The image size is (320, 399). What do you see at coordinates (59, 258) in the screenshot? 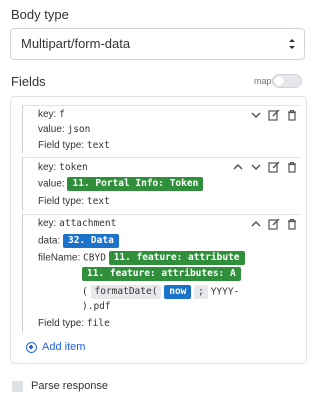
I see `filename-label: fileName:` at bounding box center [59, 258].